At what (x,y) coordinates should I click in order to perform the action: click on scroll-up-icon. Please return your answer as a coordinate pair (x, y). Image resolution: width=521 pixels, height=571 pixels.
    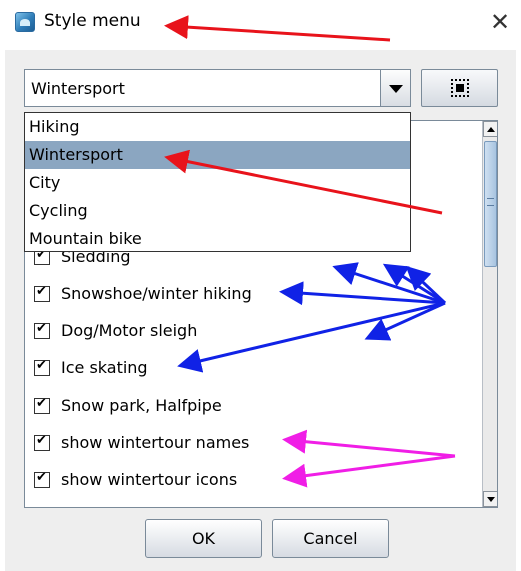
    Looking at the image, I should click on (490, 129).